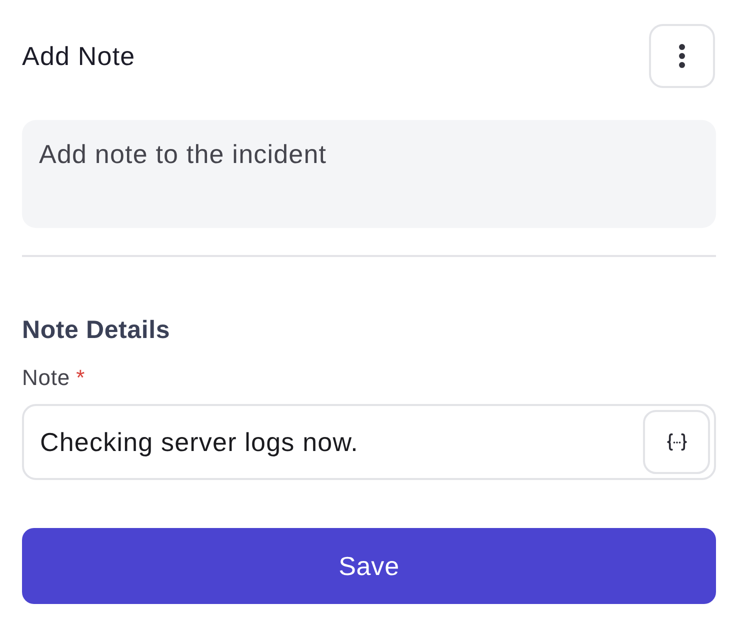 The height and width of the screenshot is (630, 738). I want to click on insert-variable-button, so click(676, 442).